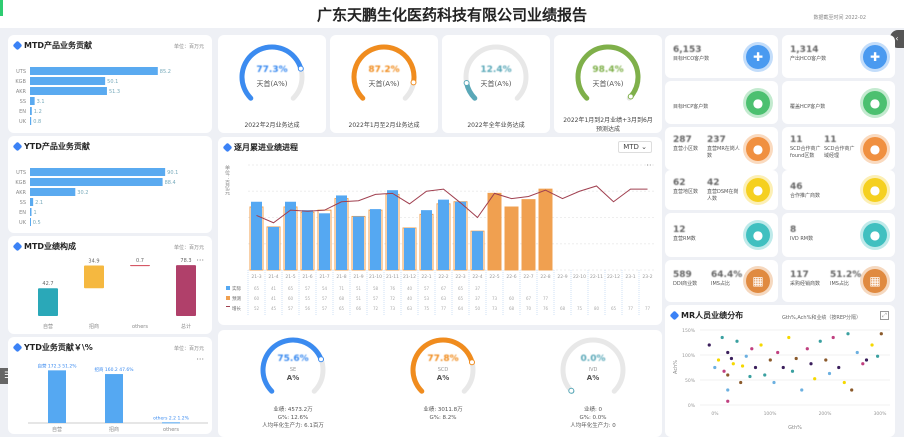  Describe the element at coordinates (21, 193) in the screenshot. I see `category-label: AKR` at that location.